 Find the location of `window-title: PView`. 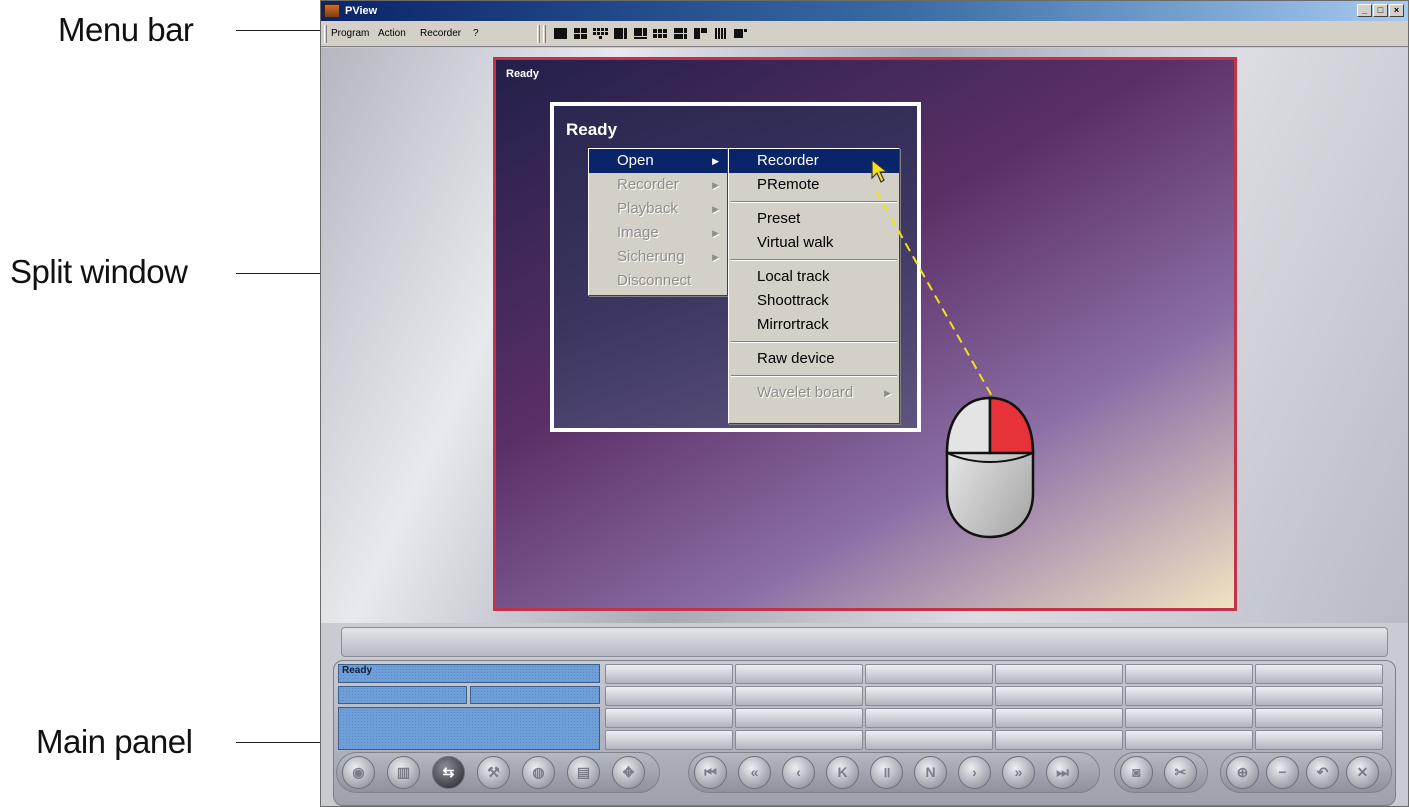

window-title: PView is located at coordinates (361, 11).